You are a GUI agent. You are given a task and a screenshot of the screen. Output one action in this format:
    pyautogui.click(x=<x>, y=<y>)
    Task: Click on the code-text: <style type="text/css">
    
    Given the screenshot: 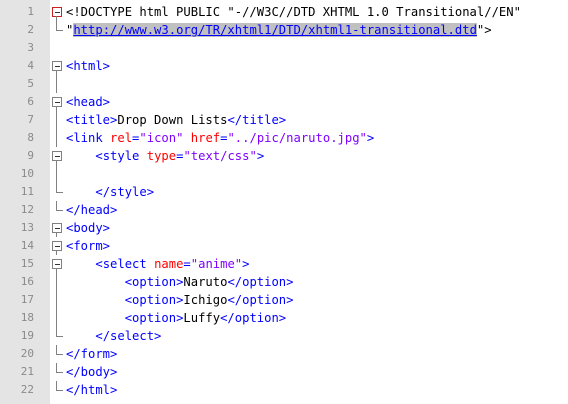 What is the action you would take?
    pyautogui.click(x=165, y=156)
    